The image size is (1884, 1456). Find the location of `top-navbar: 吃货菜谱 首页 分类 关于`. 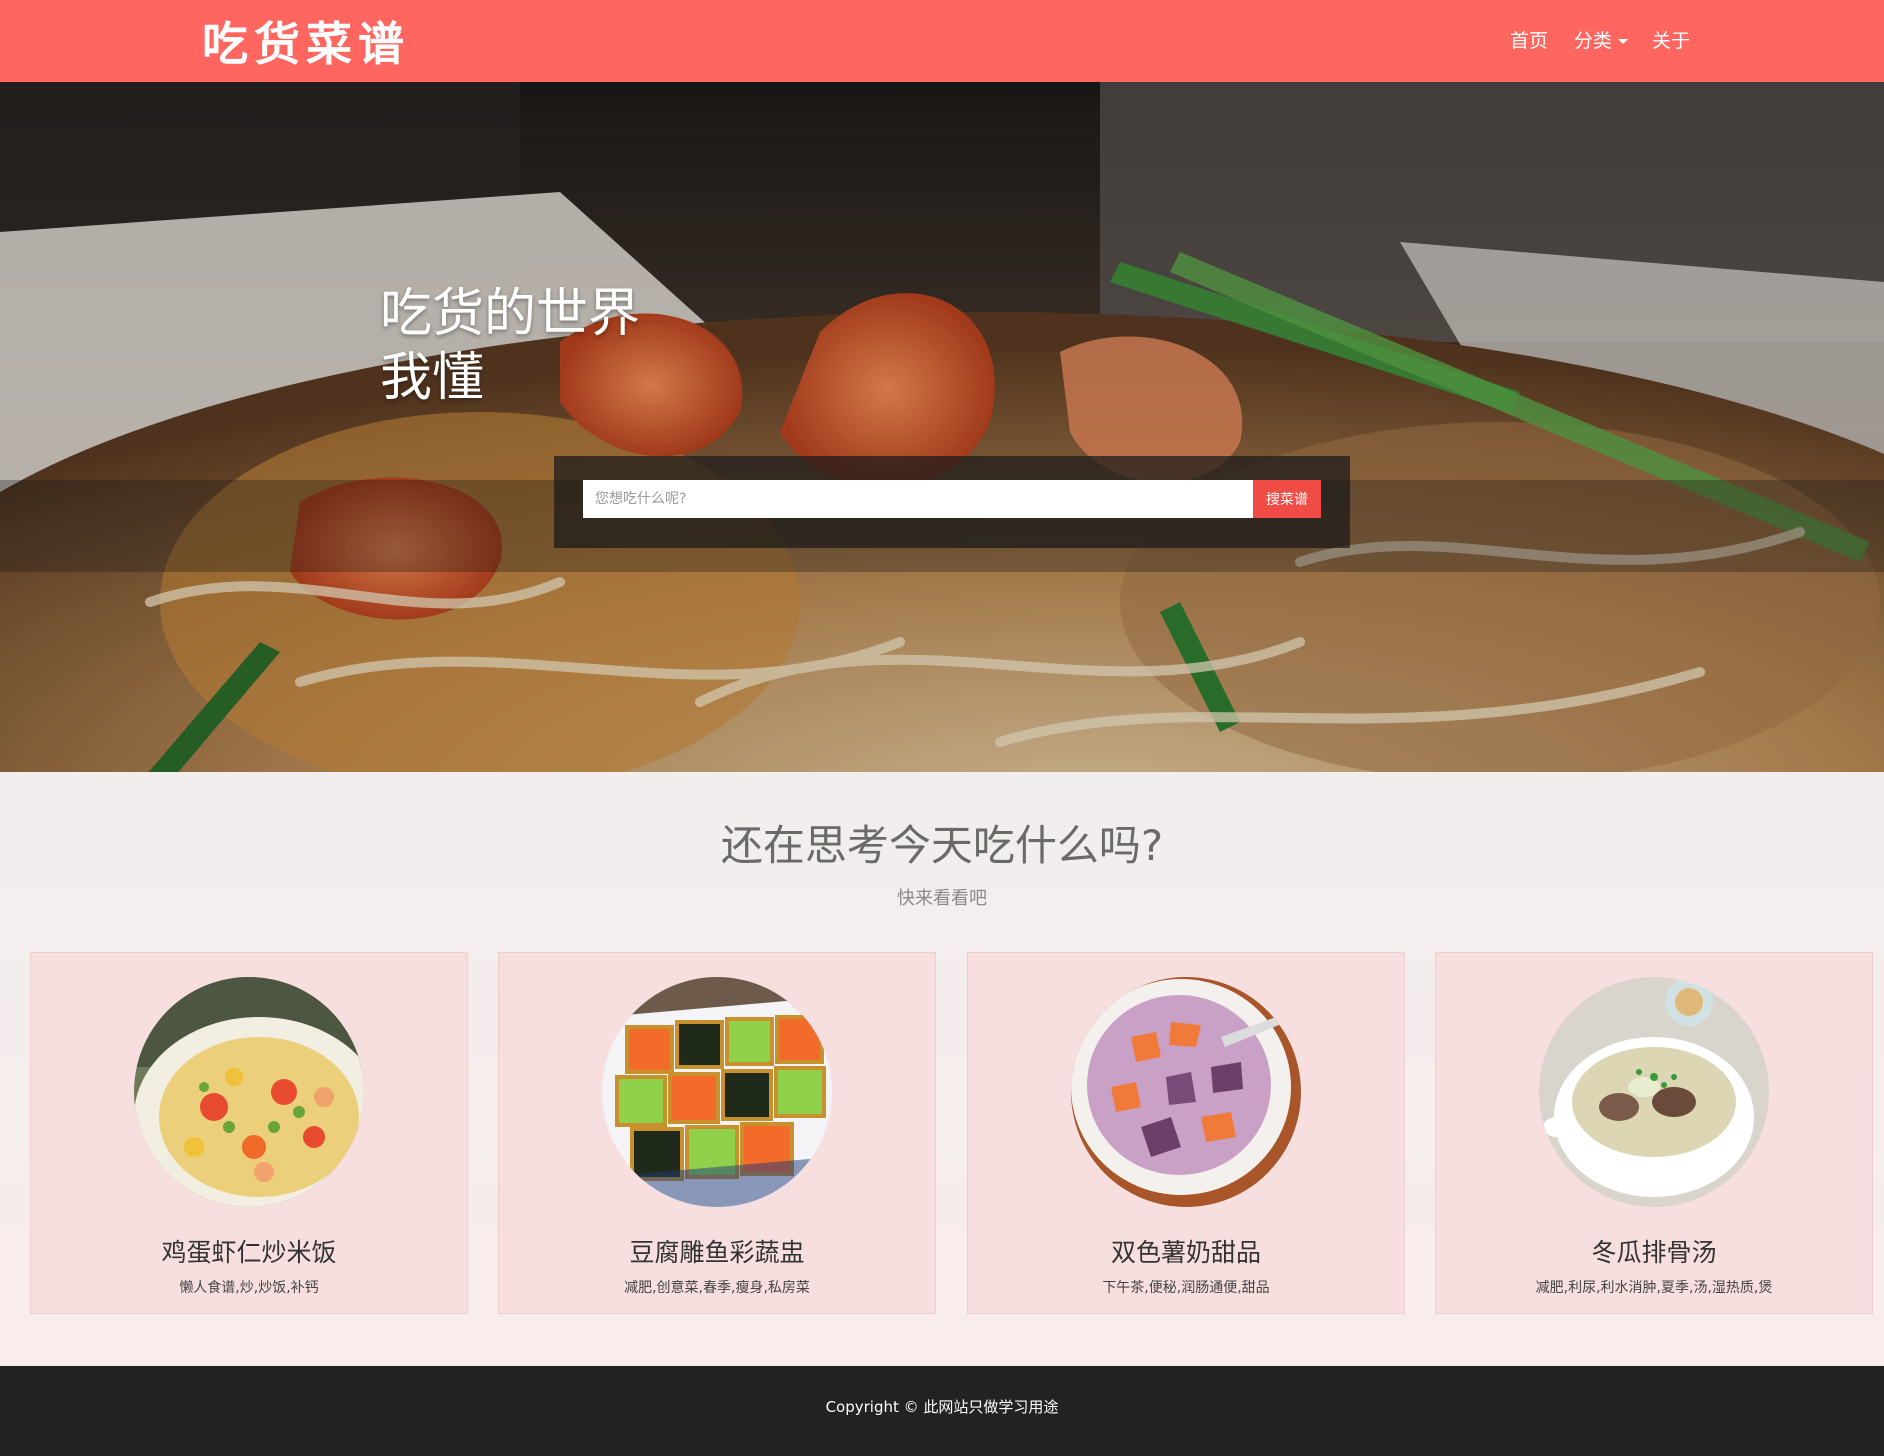

top-navbar: 吃货菜谱 首页 分类 关于 is located at coordinates (942, 41).